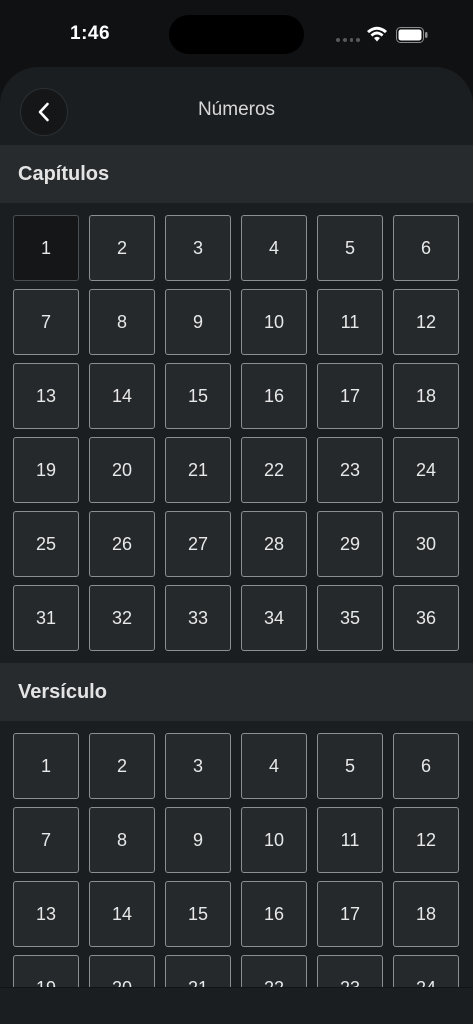 The width and height of the screenshot is (473, 1024). I want to click on verse-cell: 6, so click(426, 766).